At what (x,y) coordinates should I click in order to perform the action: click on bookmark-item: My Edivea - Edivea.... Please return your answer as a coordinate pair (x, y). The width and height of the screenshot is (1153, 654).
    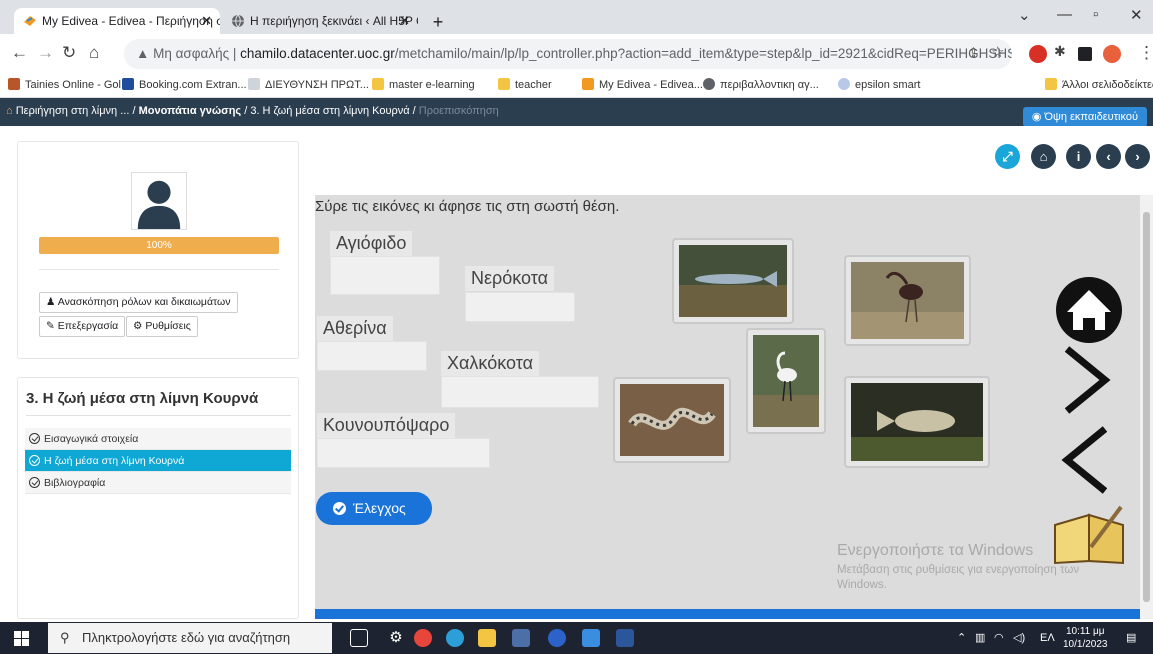
    Looking at the image, I should click on (642, 84).